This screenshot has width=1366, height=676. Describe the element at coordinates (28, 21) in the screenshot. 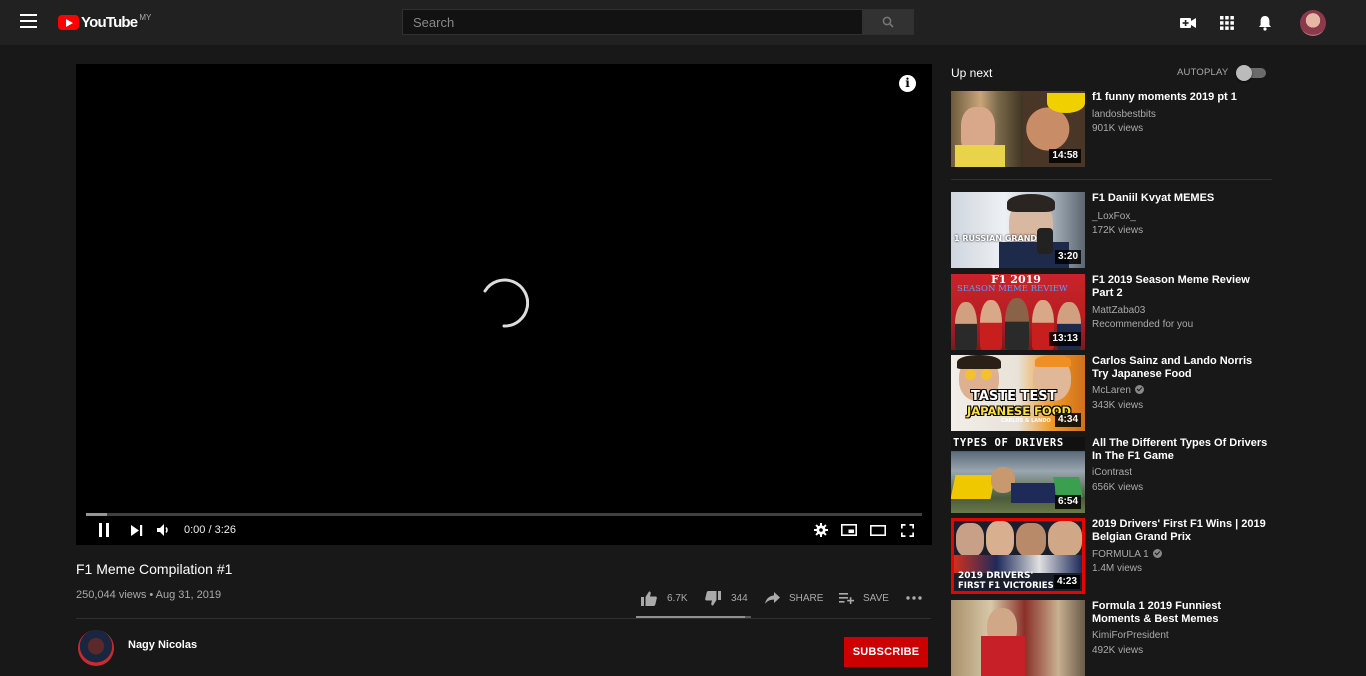

I see `hamburger-menu-icon` at that location.